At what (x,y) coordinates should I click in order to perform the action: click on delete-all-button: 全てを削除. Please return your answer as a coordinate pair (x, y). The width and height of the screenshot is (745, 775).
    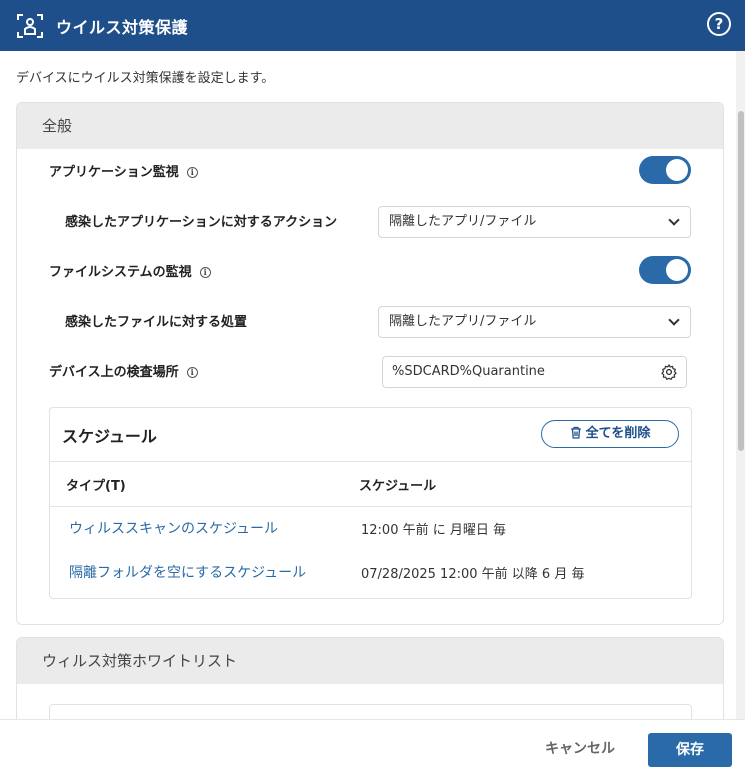
    Looking at the image, I should click on (610, 434).